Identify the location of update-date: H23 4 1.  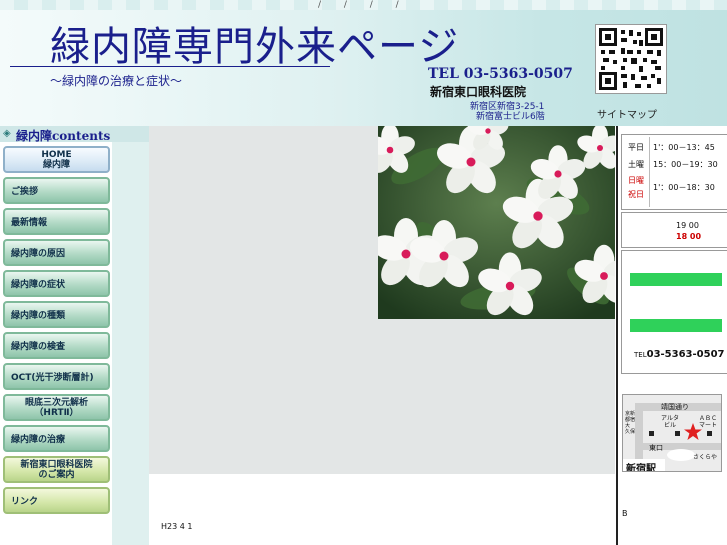
(177, 526).